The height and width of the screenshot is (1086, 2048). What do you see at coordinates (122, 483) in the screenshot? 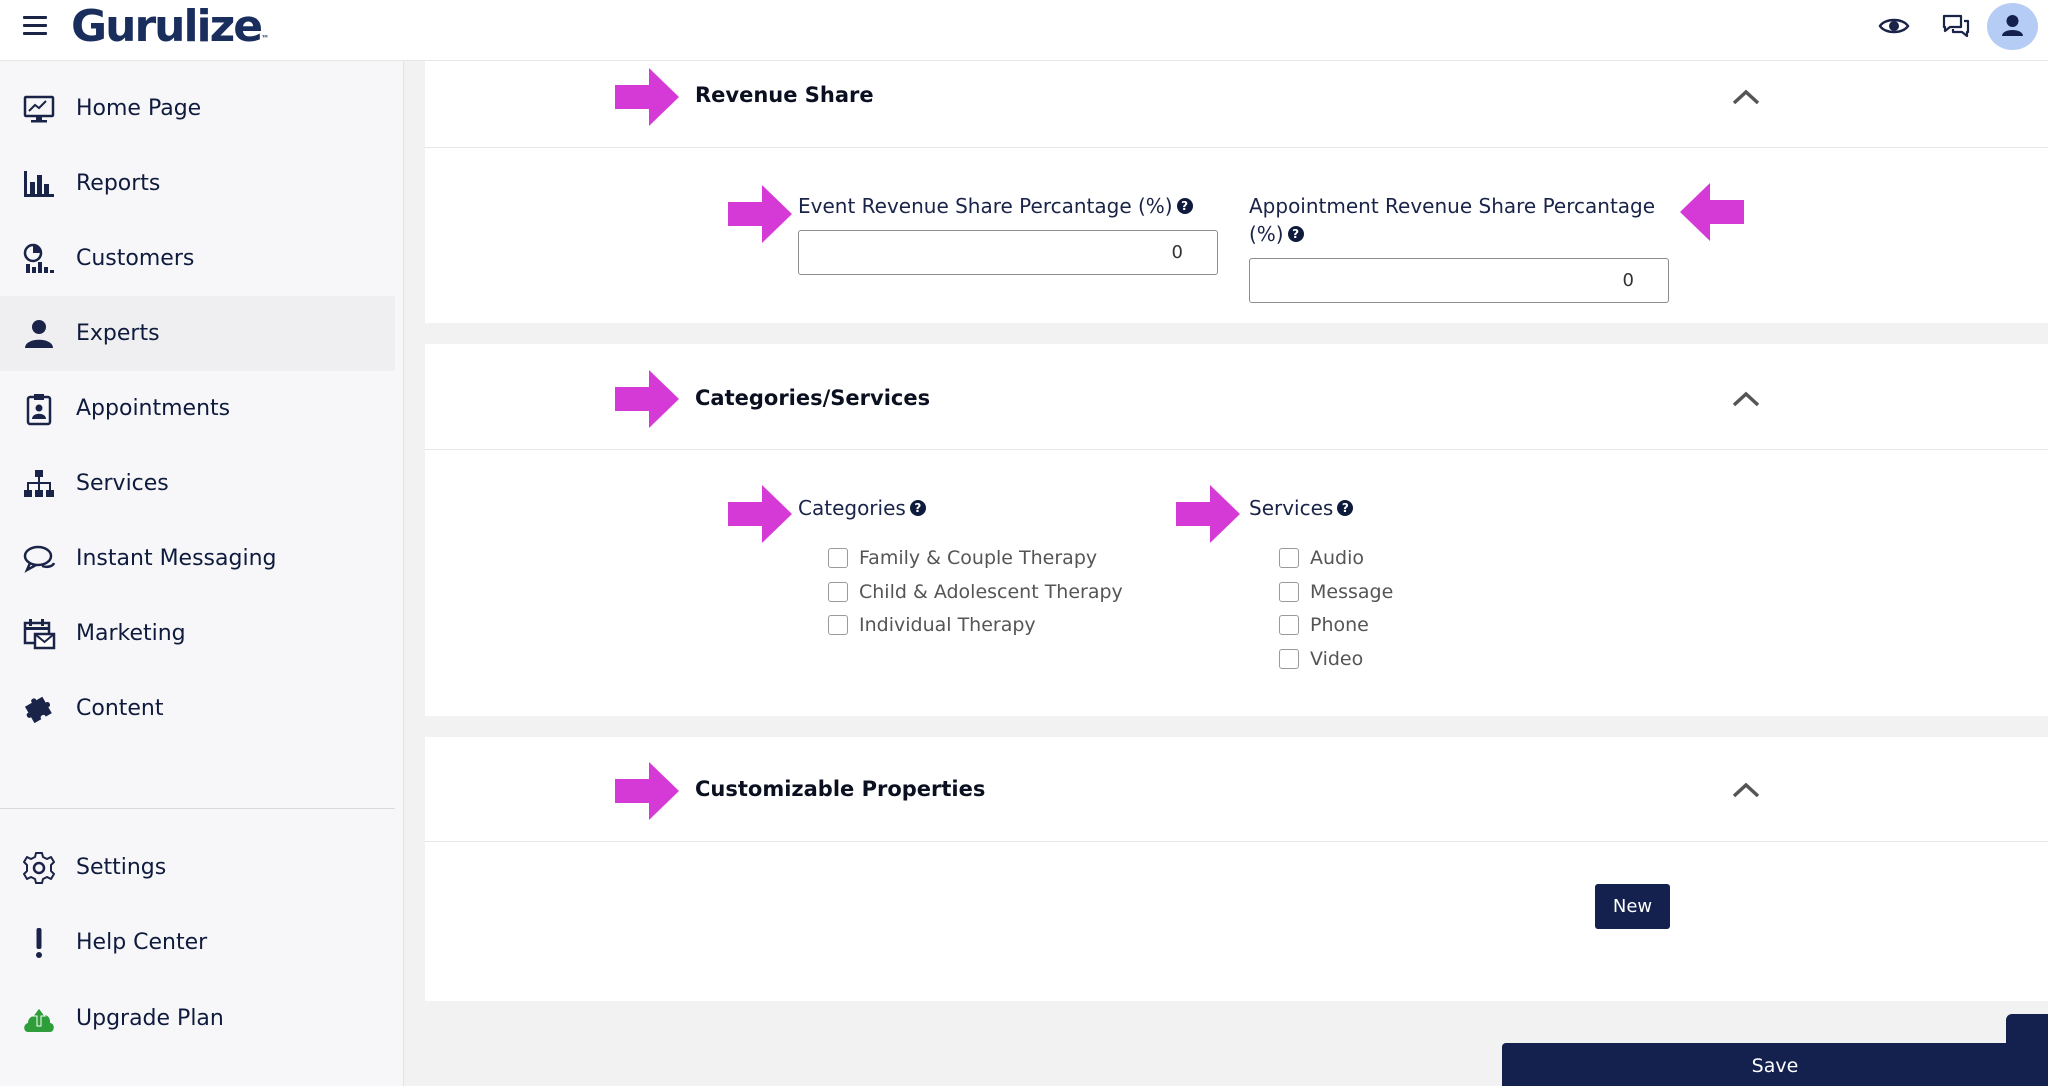
I see `sidebar-item-label: Services` at bounding box center [122, 483].